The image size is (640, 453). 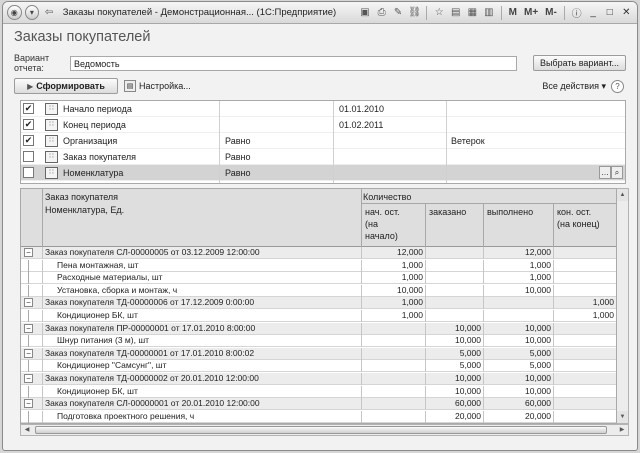 What do you see at coordinates (622, 195) in the screenshot?
I see `scroll-up-icon: ▲` at bounding box center [622, 195].